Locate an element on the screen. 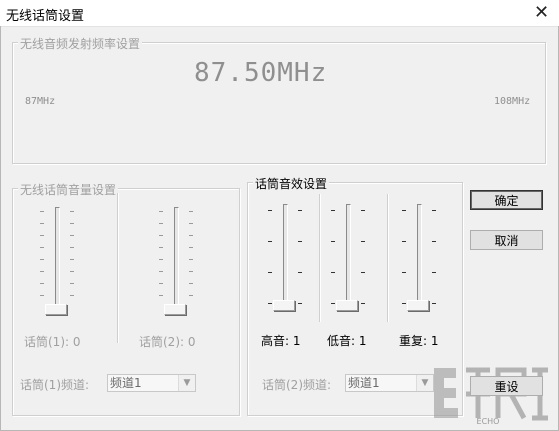 The width and height of the screenshot is (559, 431). reset-button: 重设 is located at coordinates (506, 386).